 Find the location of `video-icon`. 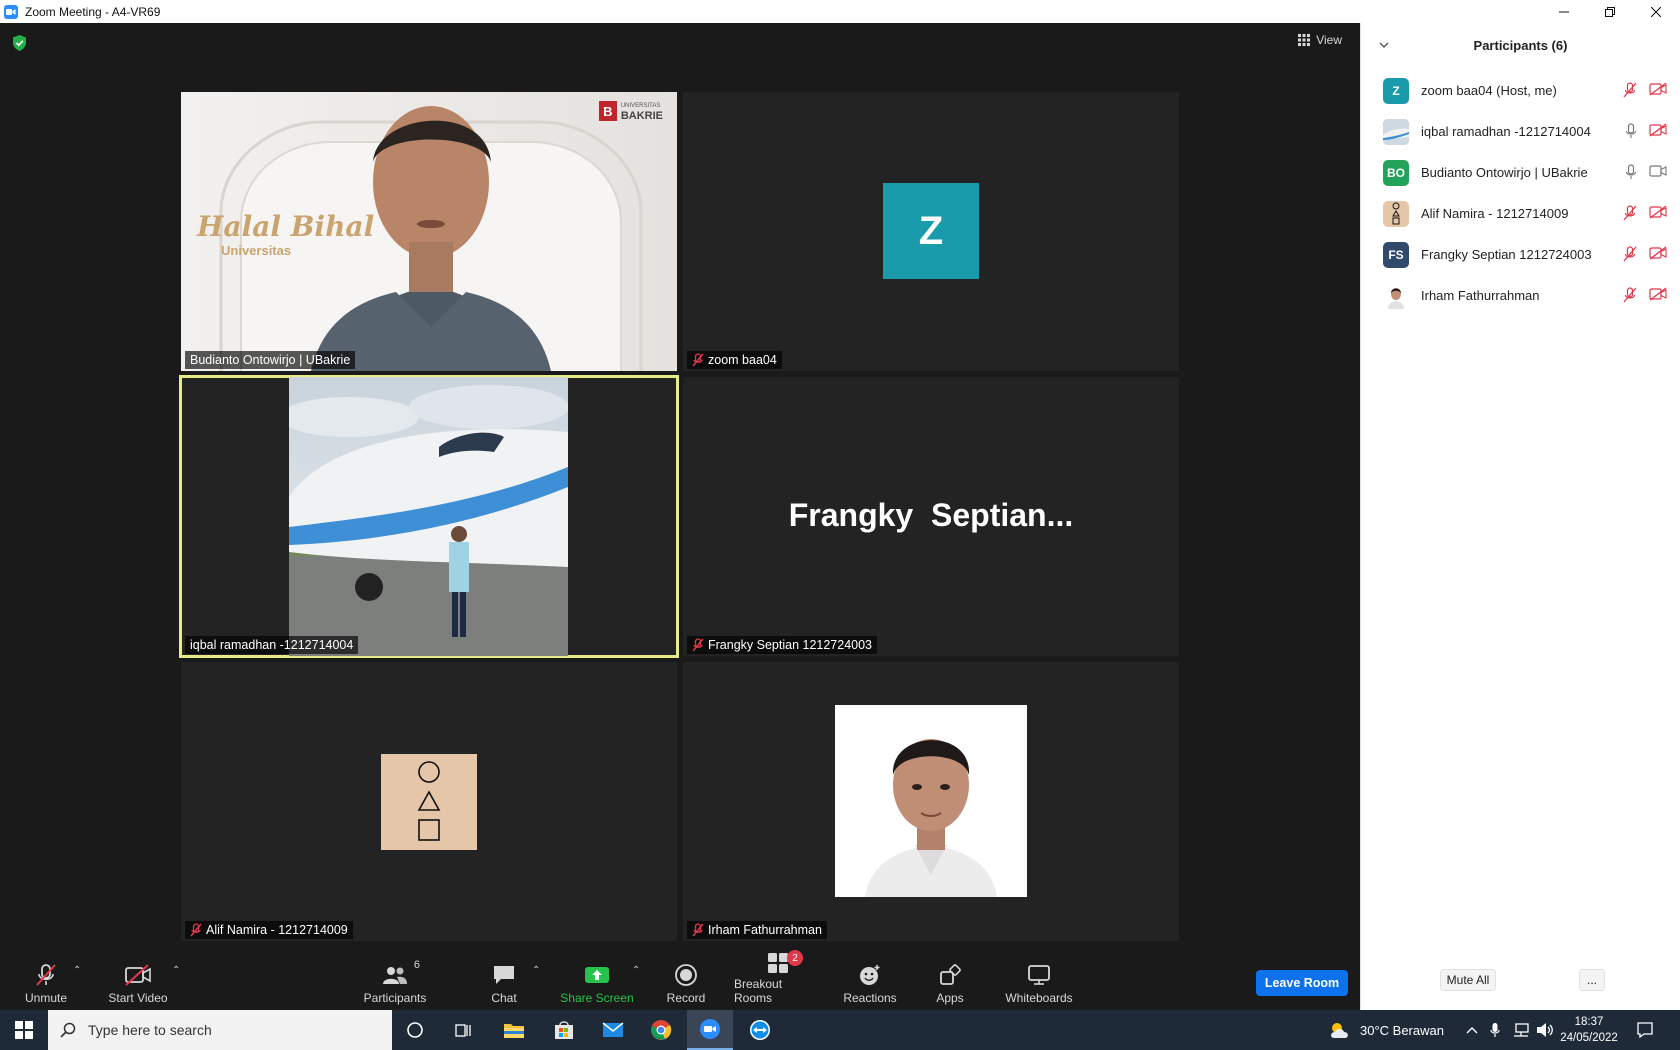

video-icon is located at coordinates (1658, 174).